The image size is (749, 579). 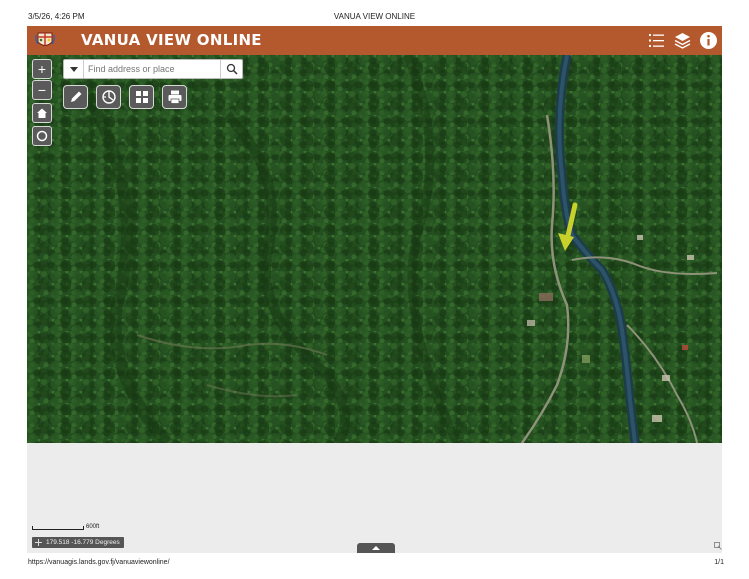 I want to click on print-button, so click(x=174, y=97).